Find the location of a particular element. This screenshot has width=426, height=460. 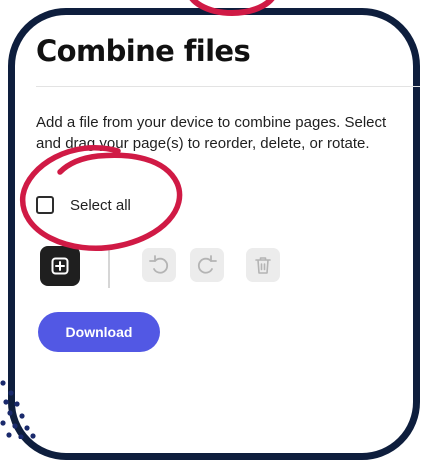

add-file-button is located at coordinates (60, 266).